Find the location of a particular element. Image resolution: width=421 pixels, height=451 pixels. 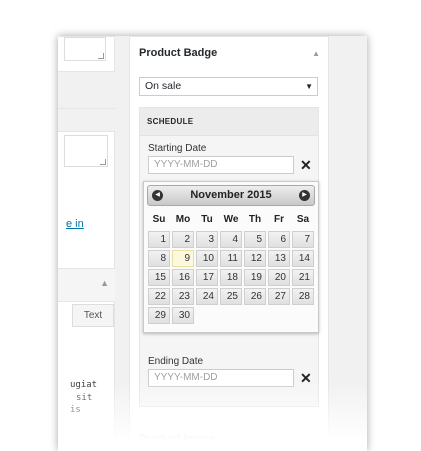

calendar-day: 12 is located at coordinates (255, 258).